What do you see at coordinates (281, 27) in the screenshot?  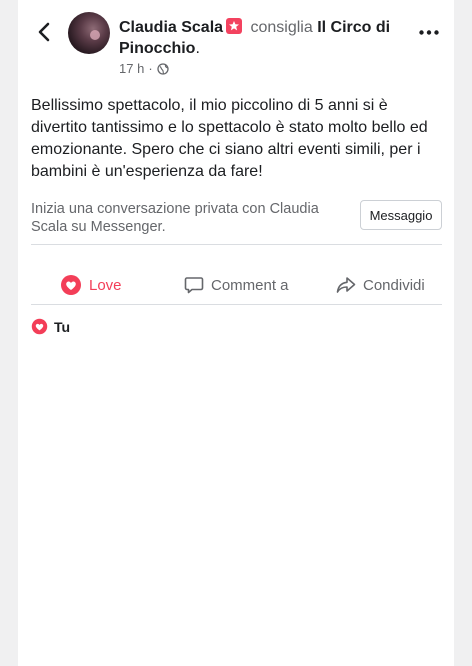 I see `recommends-label: consiglia` at bounding box center [281, 27].